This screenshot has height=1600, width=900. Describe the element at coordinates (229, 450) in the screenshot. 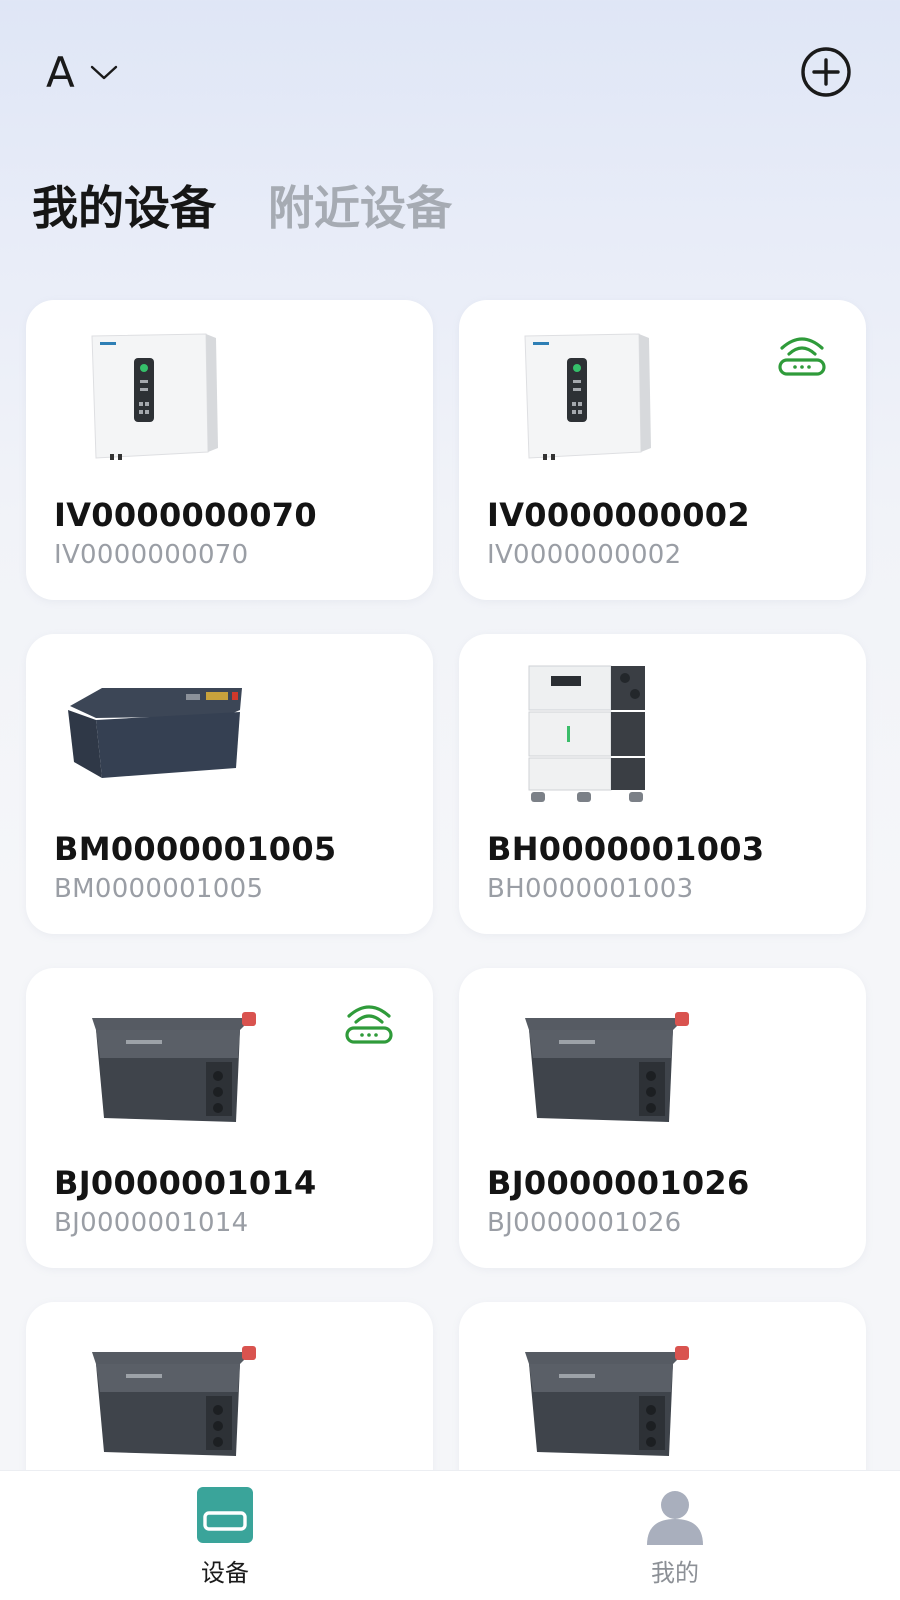

I see `device-card: IV0000000070 IV0000000070` at that location.